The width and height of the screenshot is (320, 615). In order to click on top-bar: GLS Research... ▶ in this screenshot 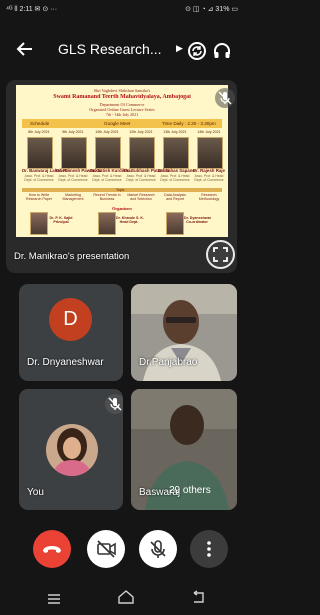, I will do `click(122, 50)`.